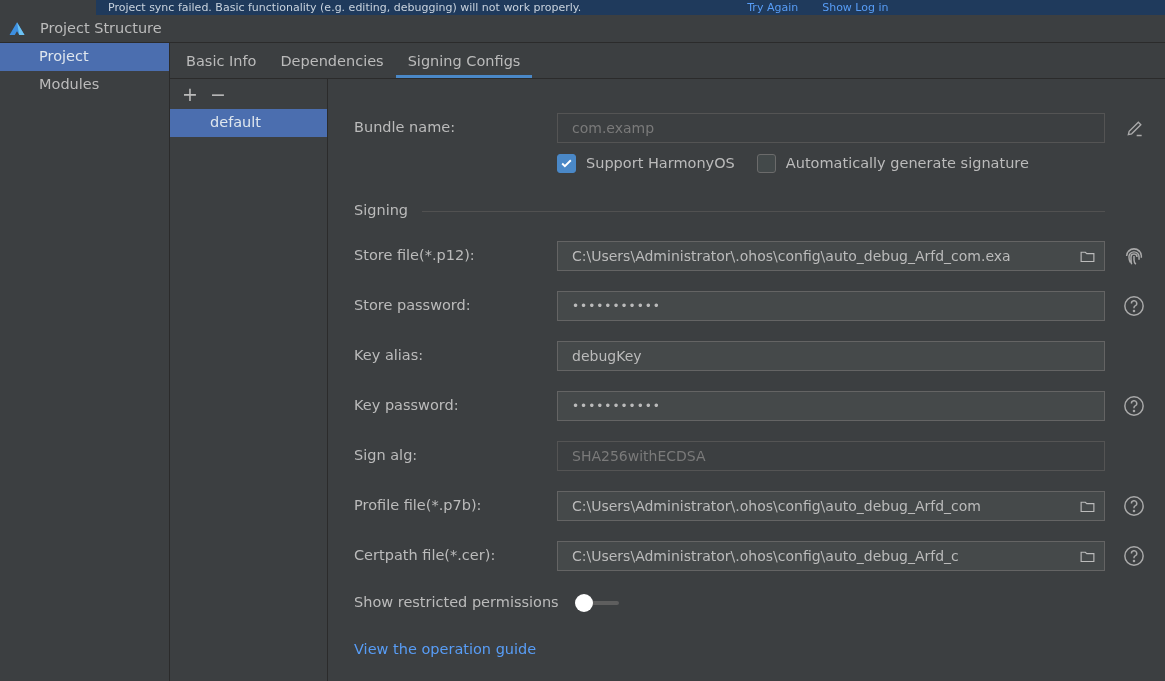 This screenshot has height=681, width=1165. Describe the element at coordinates (101, 28) in the screenshot. I see `window-title: Project Structure` at that location.